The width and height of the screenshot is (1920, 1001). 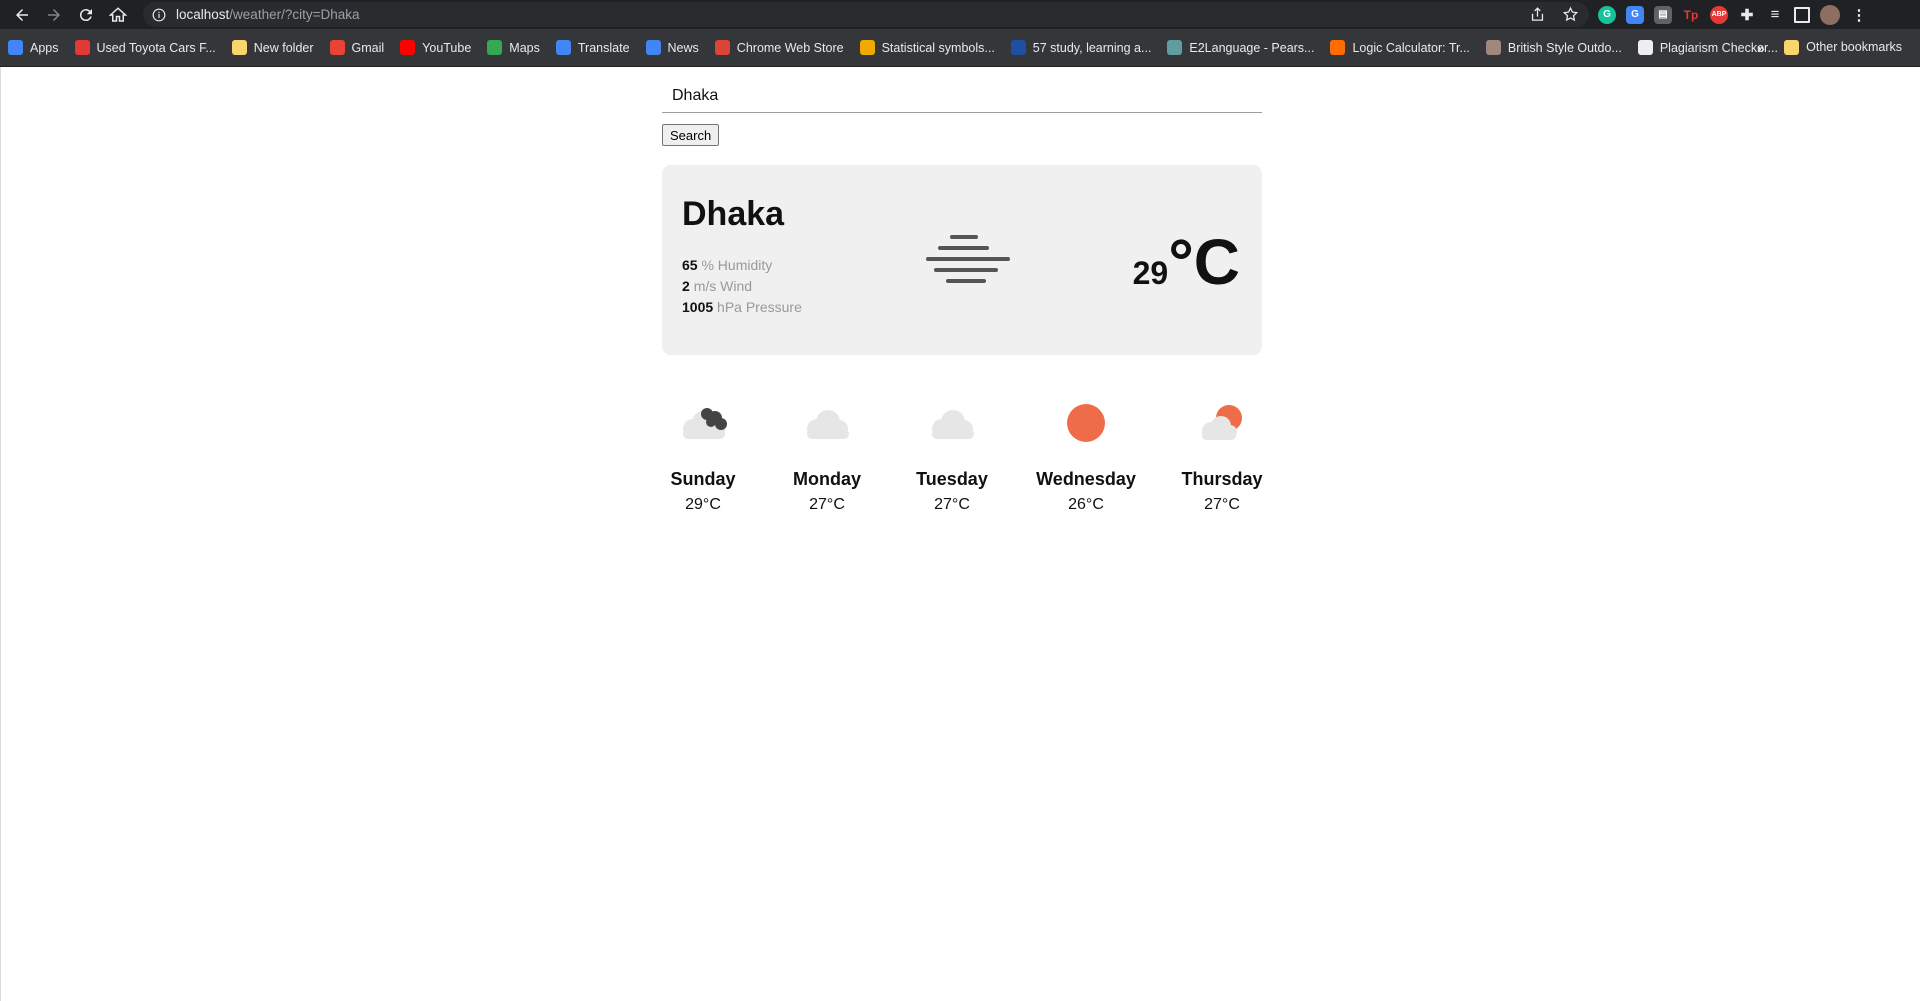 What do you see at coordinates (603, 47) in the screenshot?
I see `bookmark-label: Translate` at bounding box center [603, 47].